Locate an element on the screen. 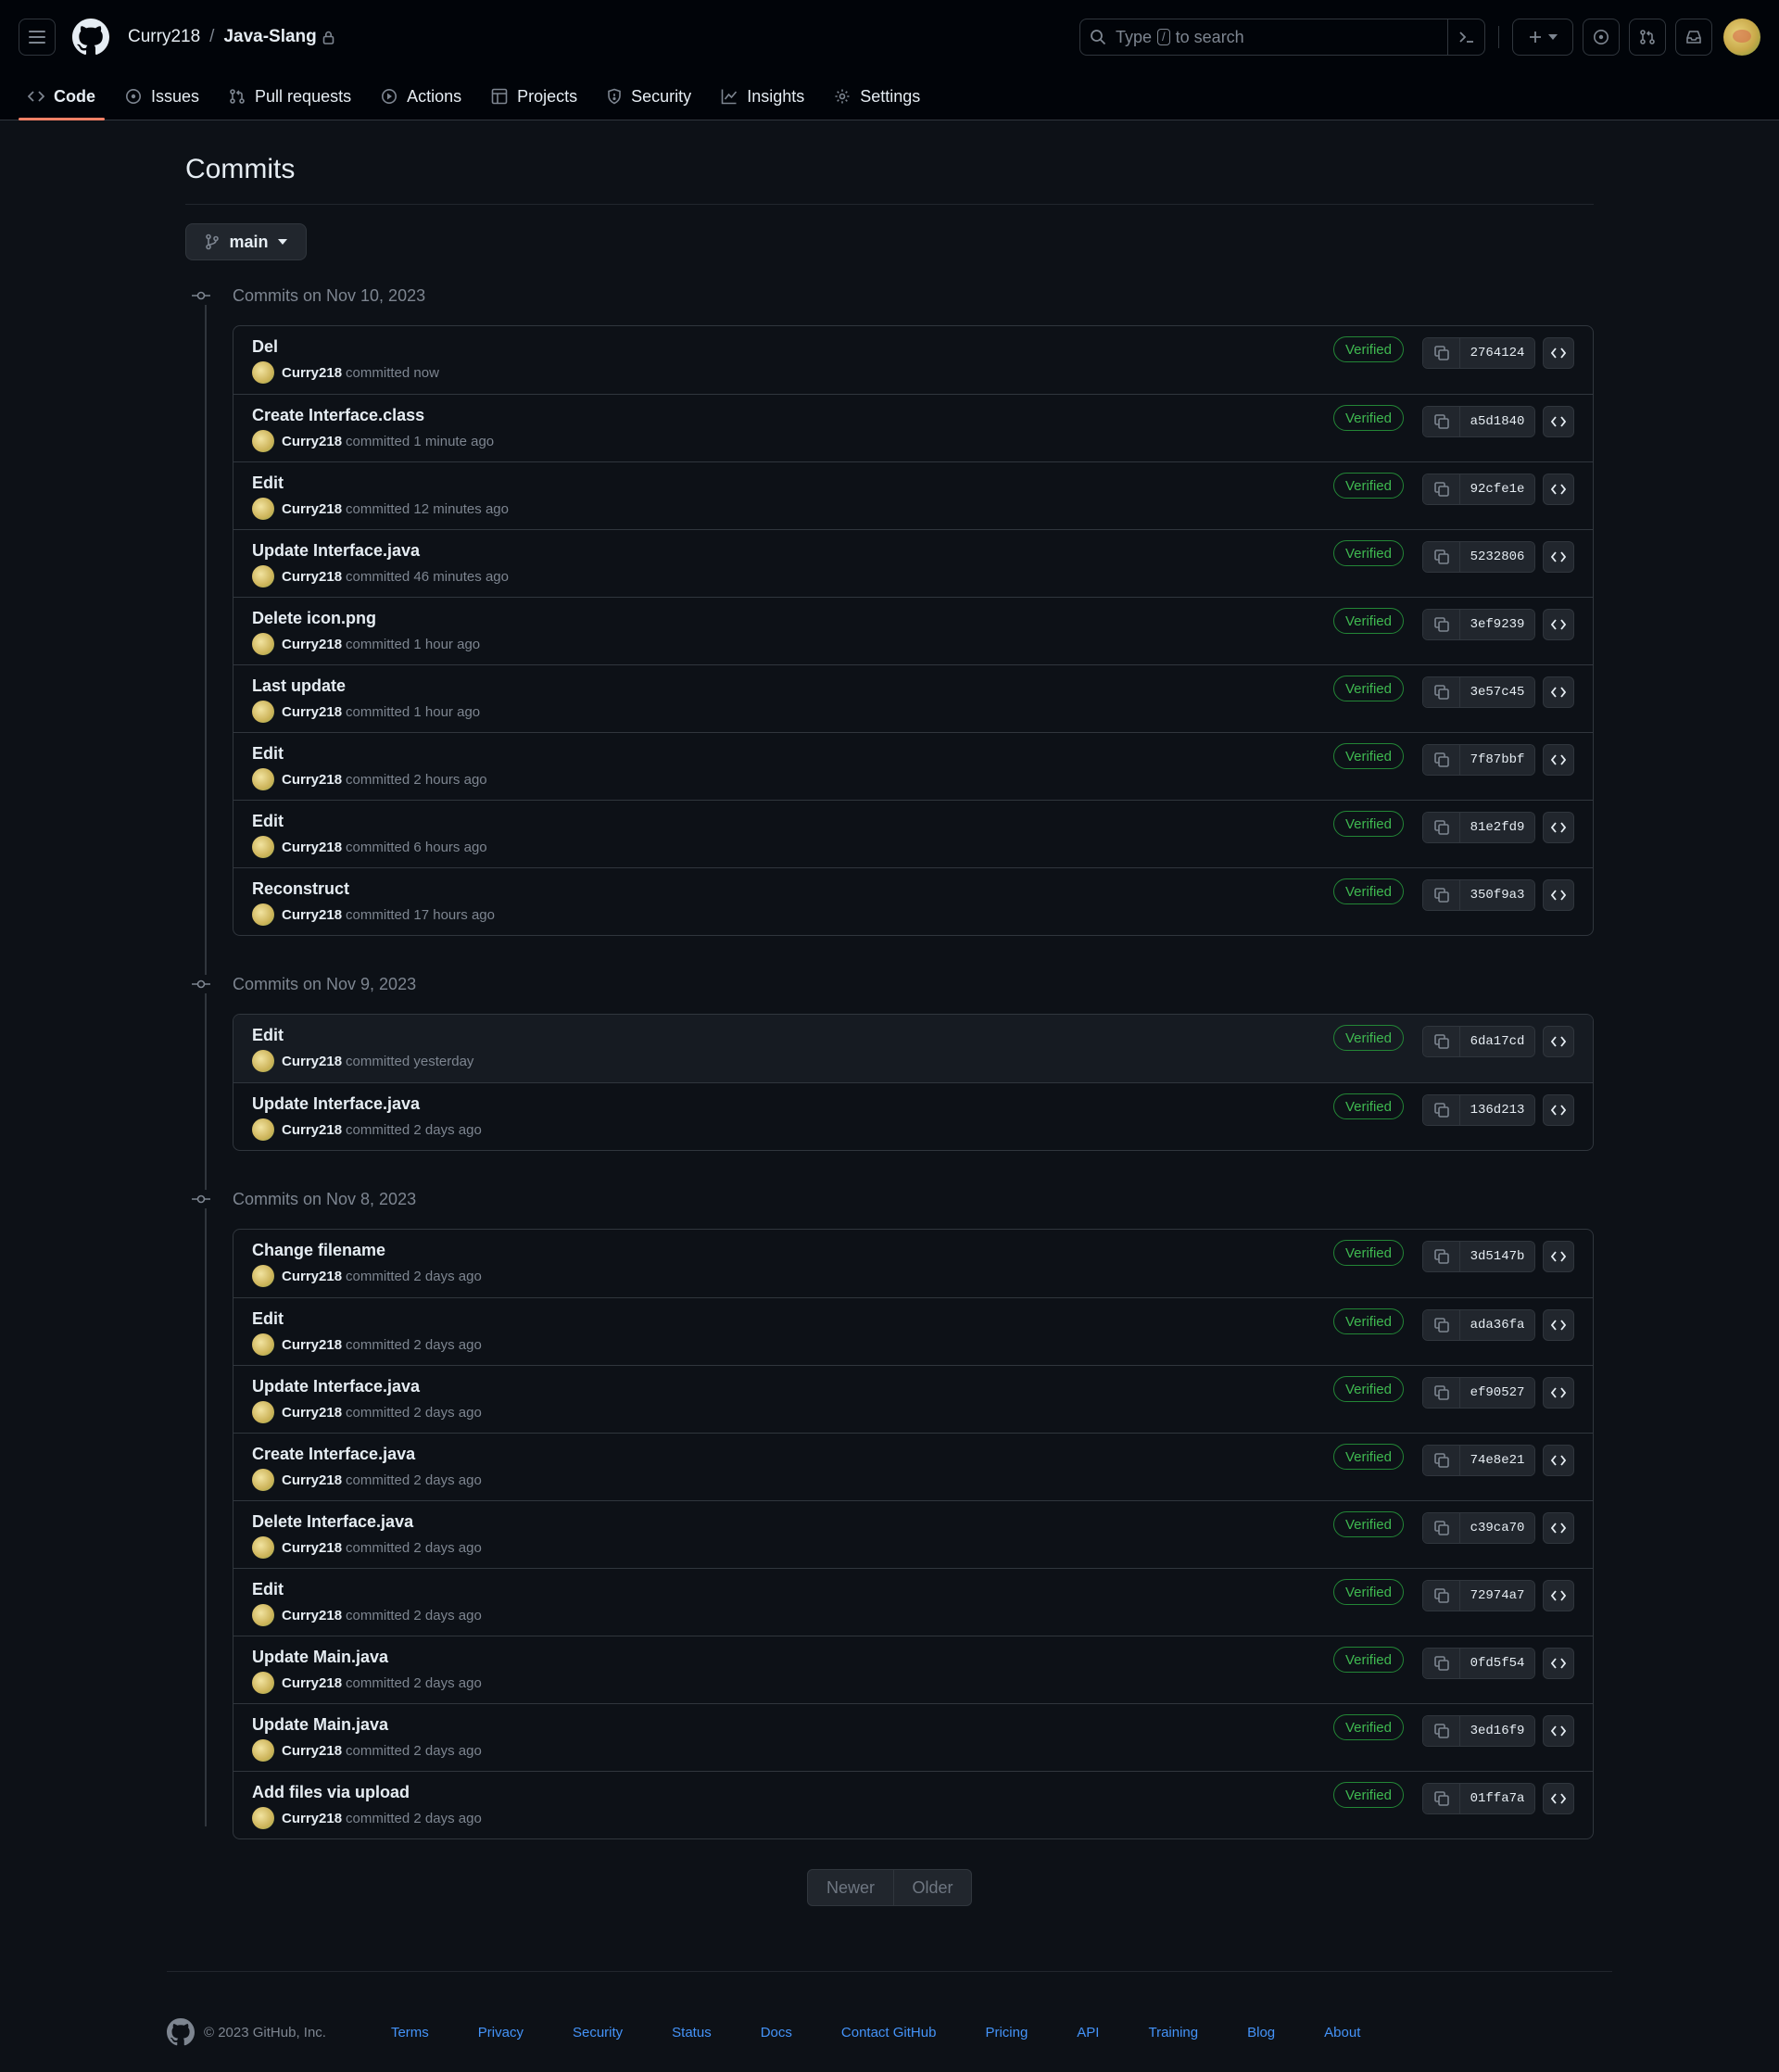 Image resolution: width=1779 pixels, height=2072 pixels. search-input: Type / to search is located at coordinates (1282, 37).